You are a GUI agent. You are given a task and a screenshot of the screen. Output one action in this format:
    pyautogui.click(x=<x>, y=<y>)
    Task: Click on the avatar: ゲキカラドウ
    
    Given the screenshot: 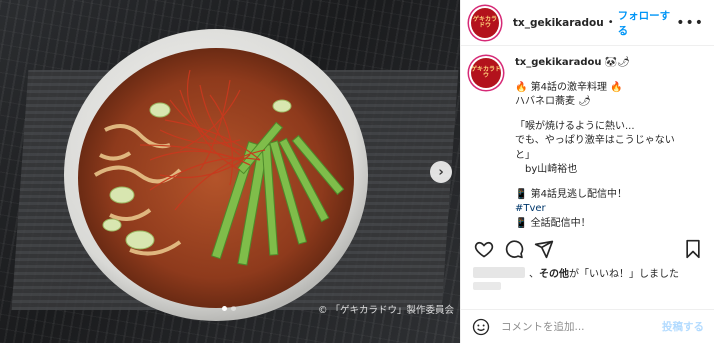 What is the action you would take?
    pyautogui.click(x=485, y=22)
    